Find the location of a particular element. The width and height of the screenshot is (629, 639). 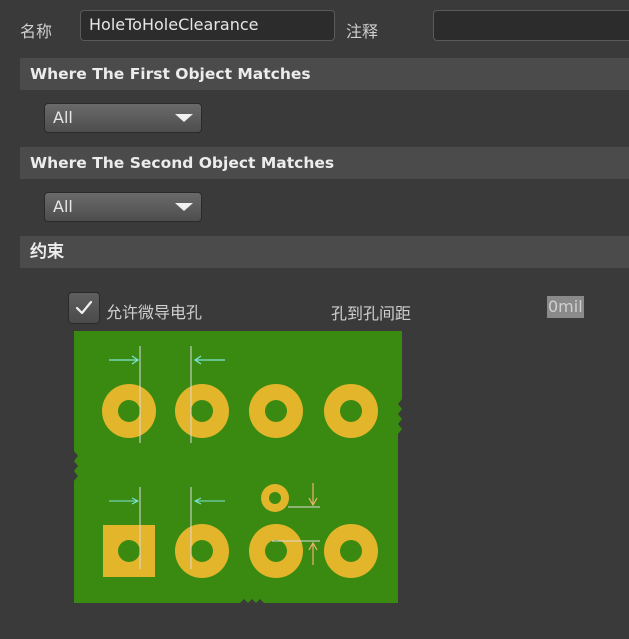

second-object-dropdown-value: All is located at coordinates (63, 206).